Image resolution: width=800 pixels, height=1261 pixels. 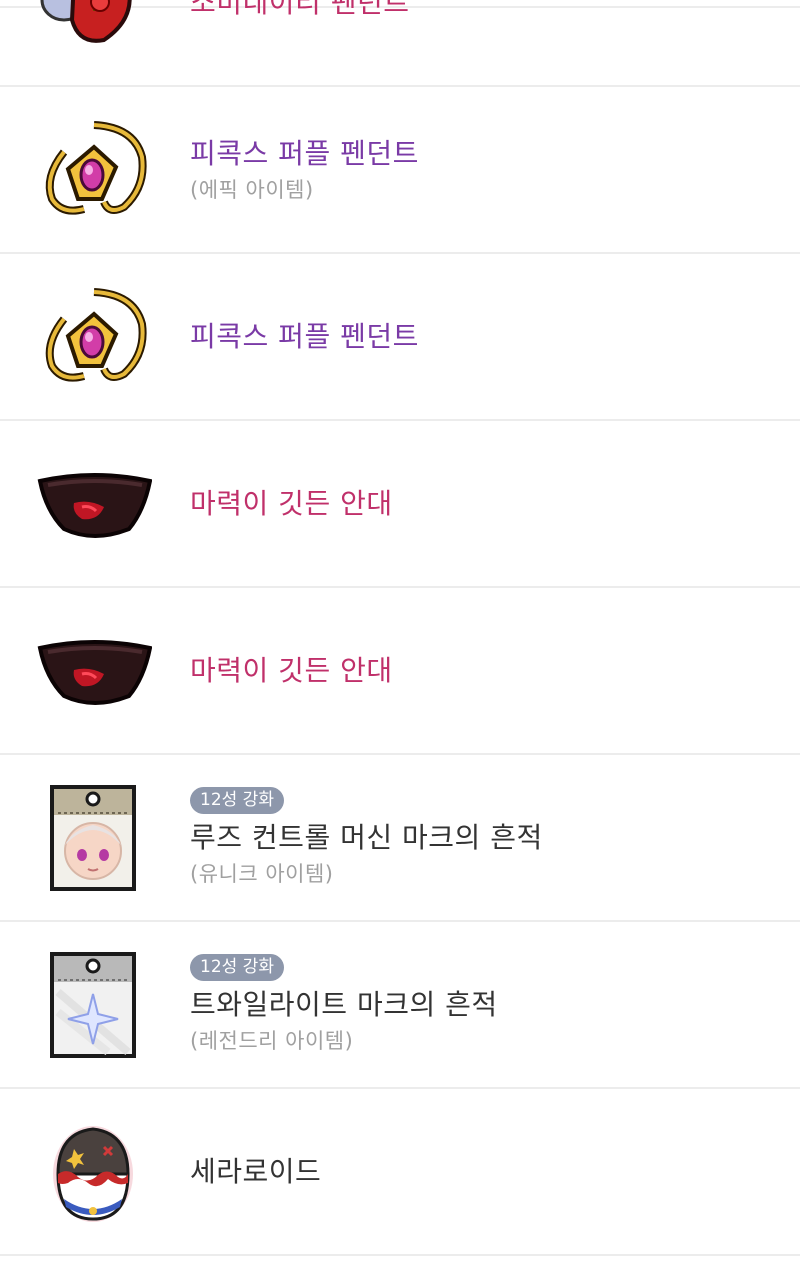 What do you see at coordinates (272, 1041) in the screenshot?
I see `item-grade: (레전드리 아이템)` at bounding box center [272, 1041].